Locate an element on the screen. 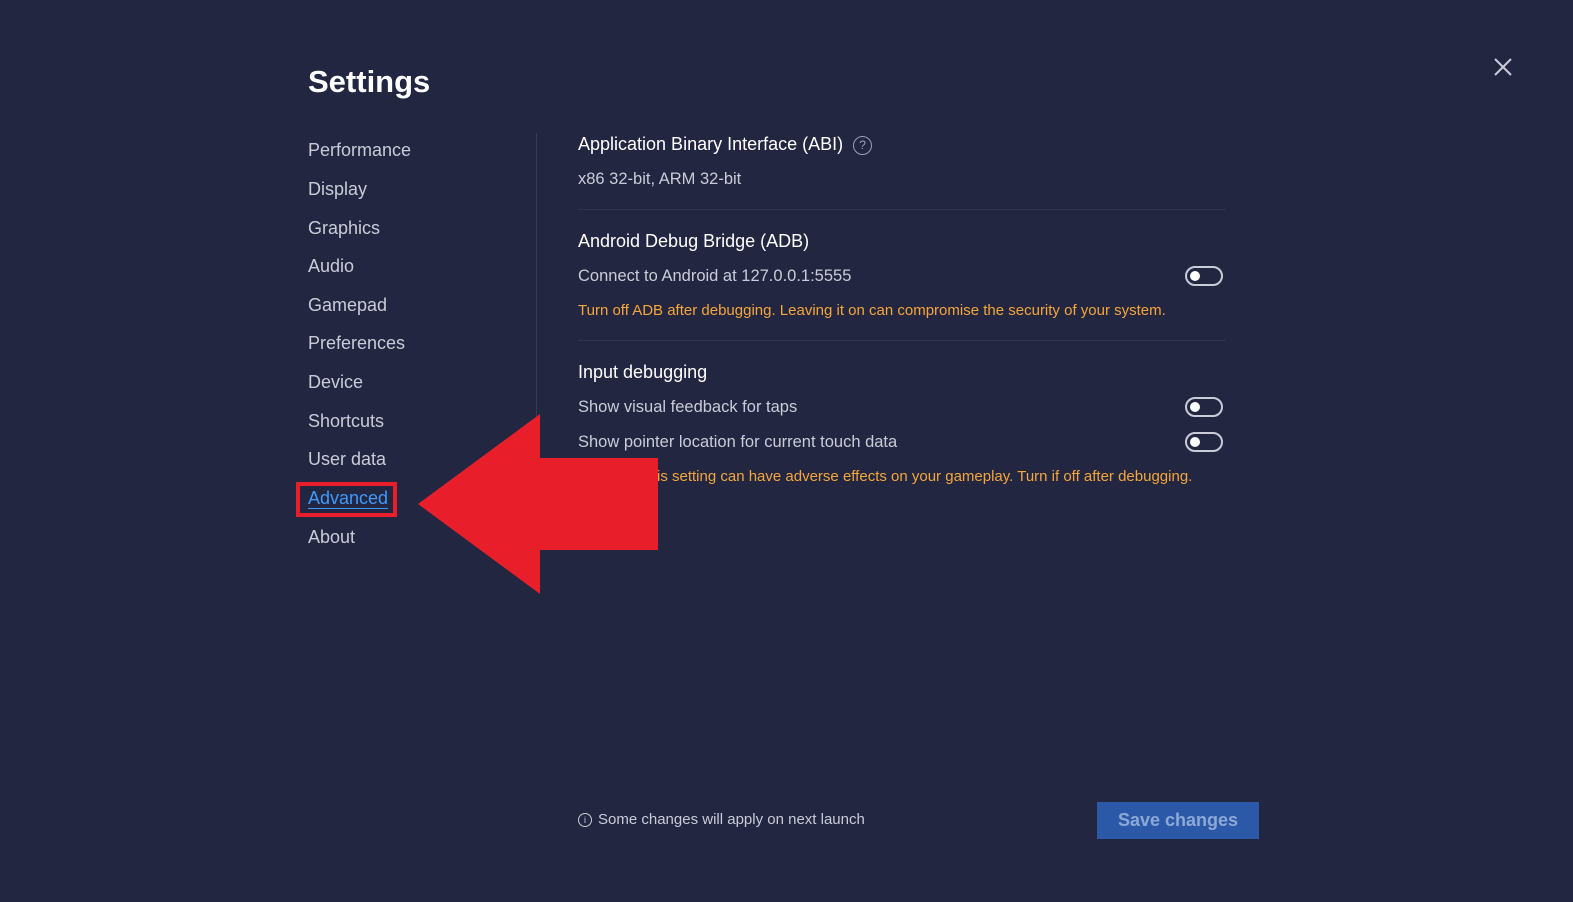 The image size is (1573, 902). adb-section-title: Android Debug Bridge (ADB) is located at coordinates (694, 241).